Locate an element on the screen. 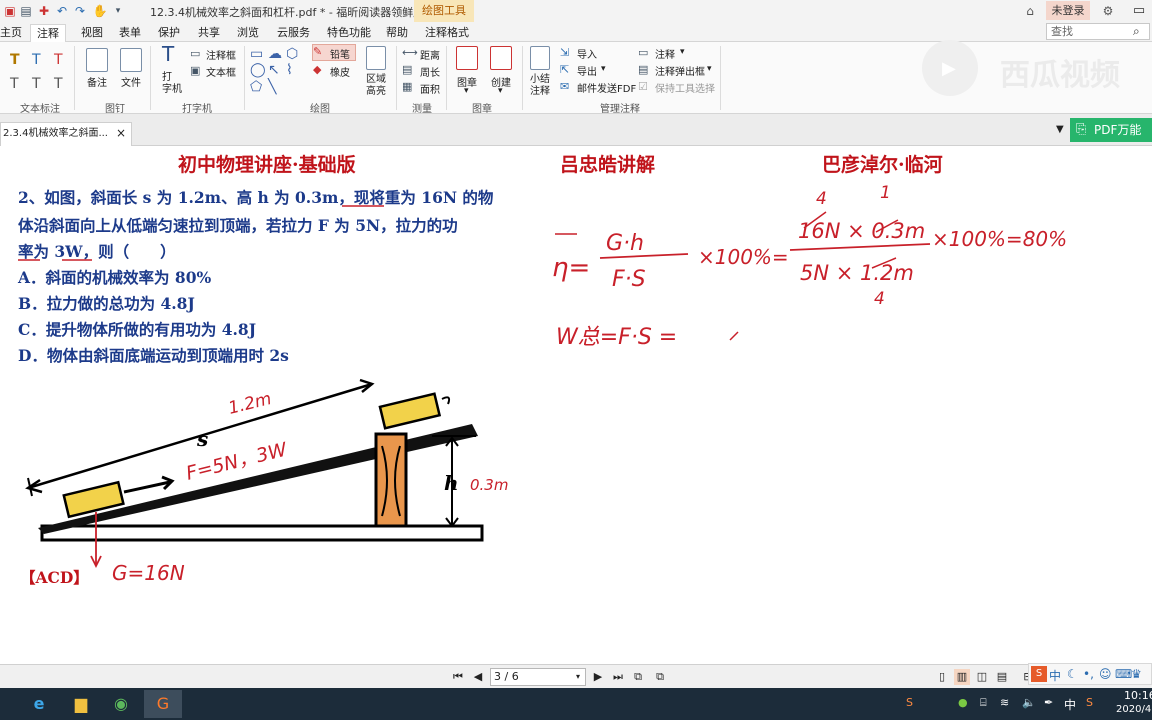 This screenshot has height=720, width=1152. arrow-icon: ↖ is located at coordinates (274, 70).